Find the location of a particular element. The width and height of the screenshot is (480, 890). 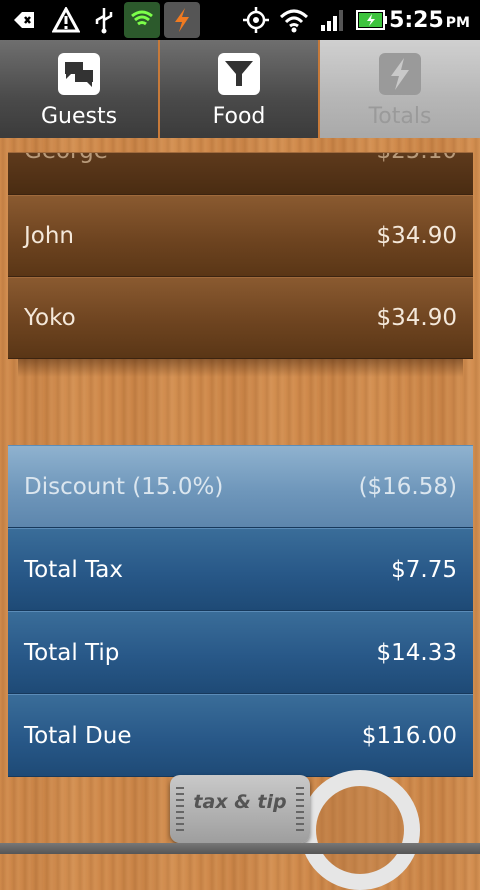

guest-row: Yoko $34.90 is located at coordinates (240, 318).